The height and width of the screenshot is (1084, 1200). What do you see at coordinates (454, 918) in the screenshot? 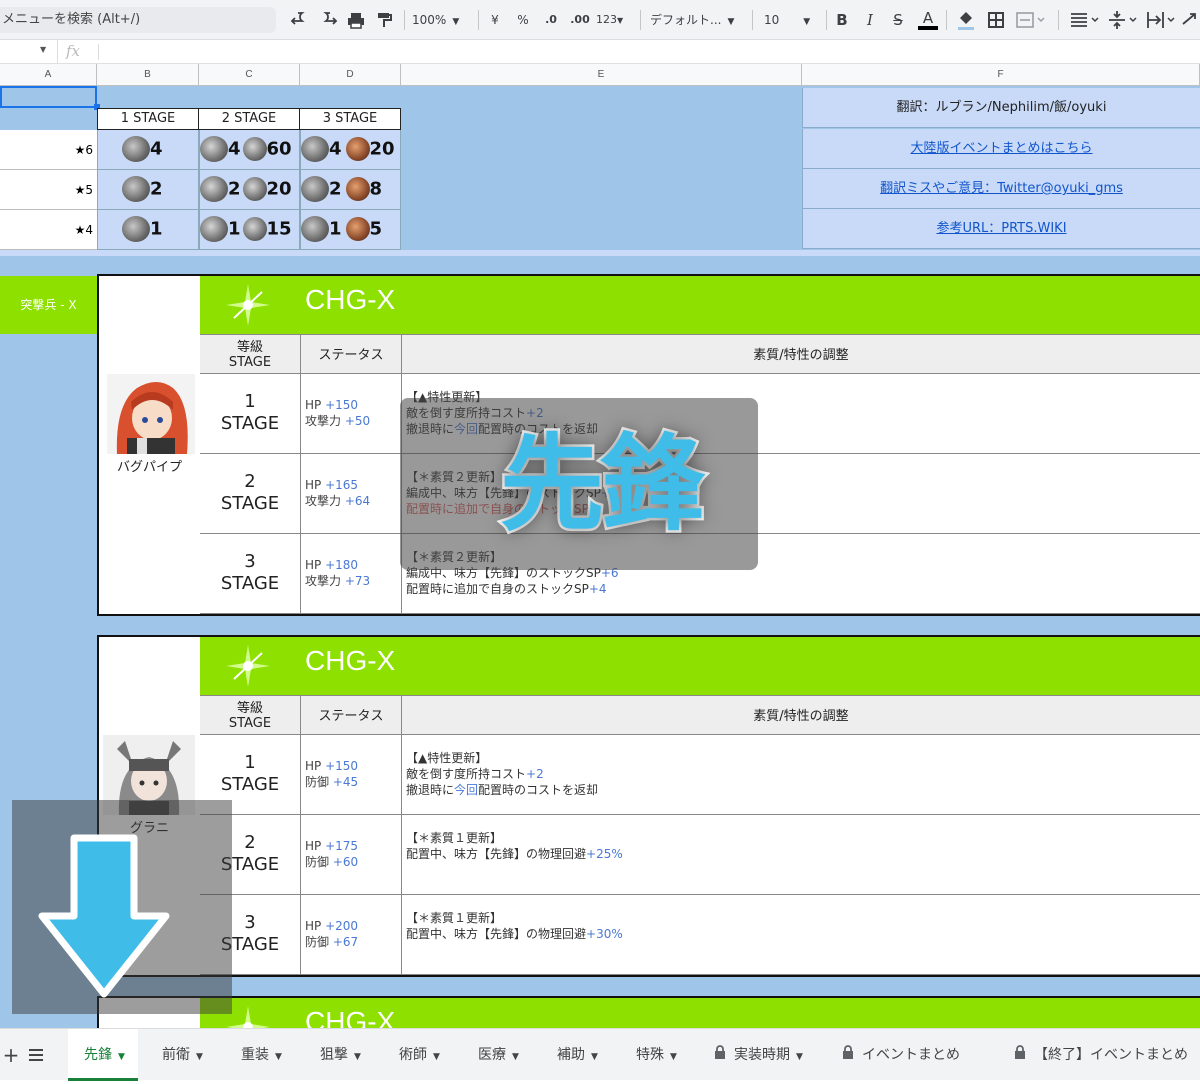
I see `talent-update-title: 【＊素質１更新】` at bounding box center [454, 918].